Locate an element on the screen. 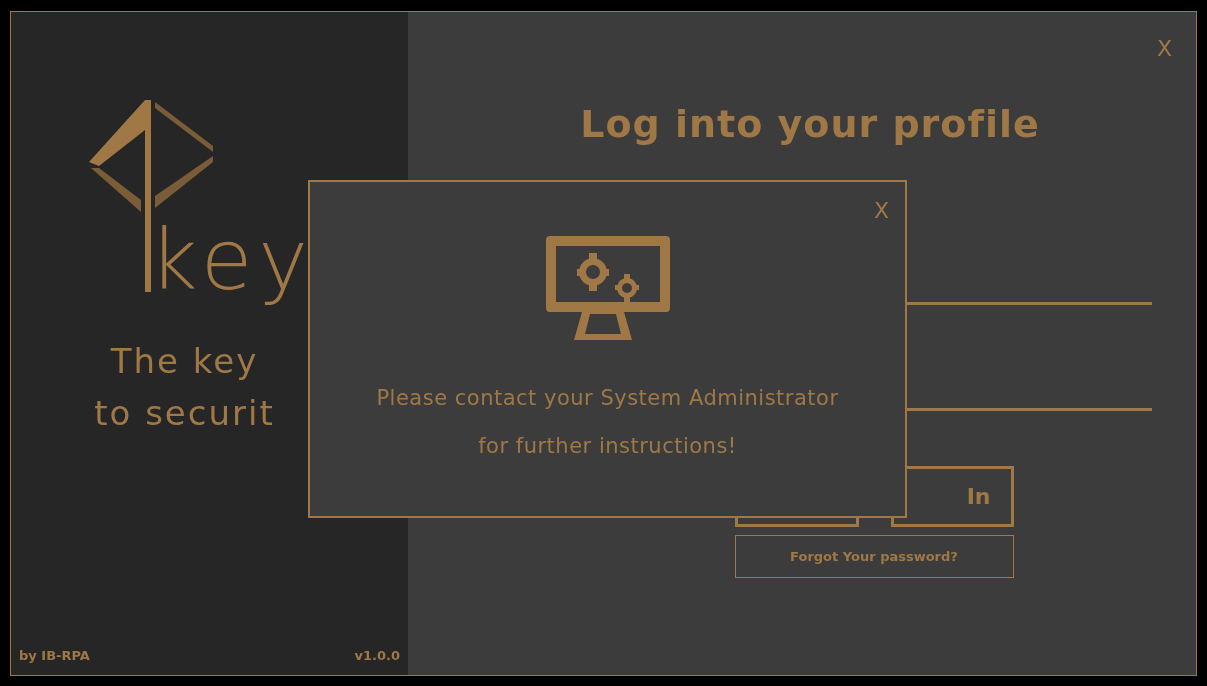 The width and height of the screenshot is (1207, 686). version-text: v1.0.0 is located at coordinates (377, 655).